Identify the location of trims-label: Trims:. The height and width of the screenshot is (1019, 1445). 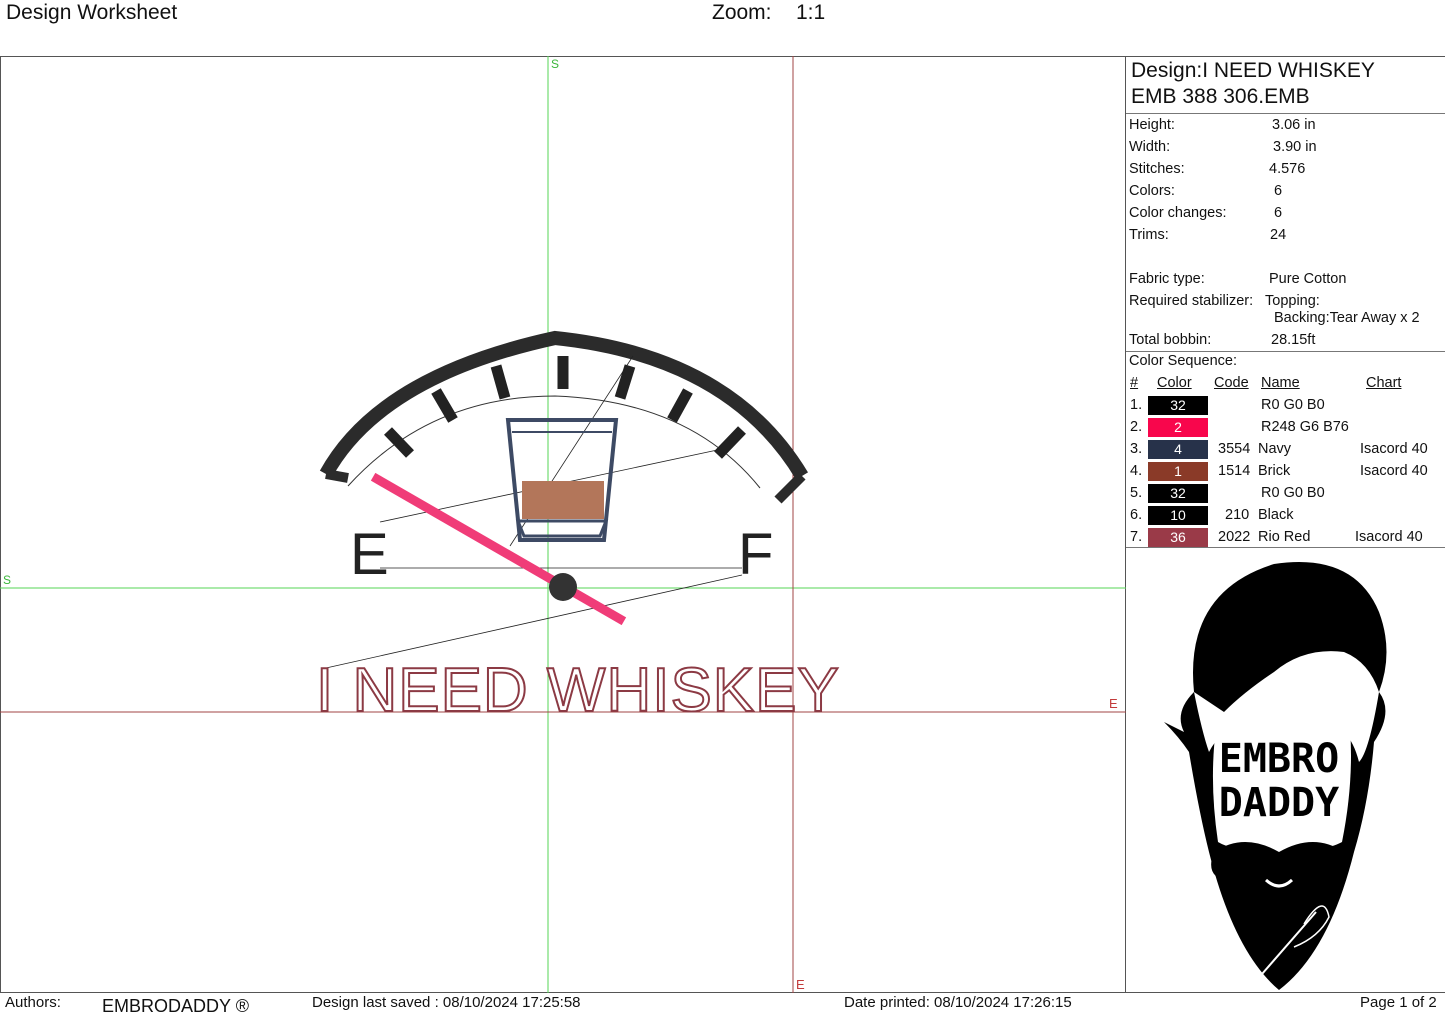
(1149, 235).